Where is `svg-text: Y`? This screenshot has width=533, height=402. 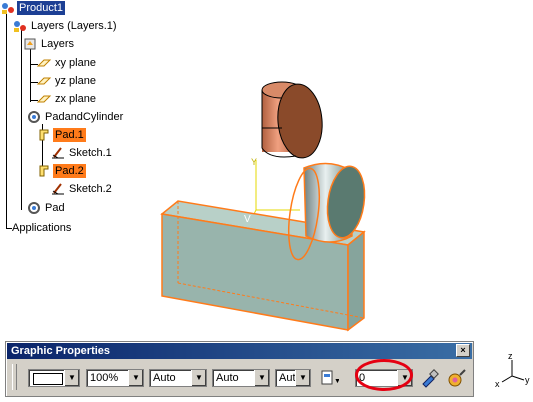 svg-text: Y is located at coordinates (254, 162).